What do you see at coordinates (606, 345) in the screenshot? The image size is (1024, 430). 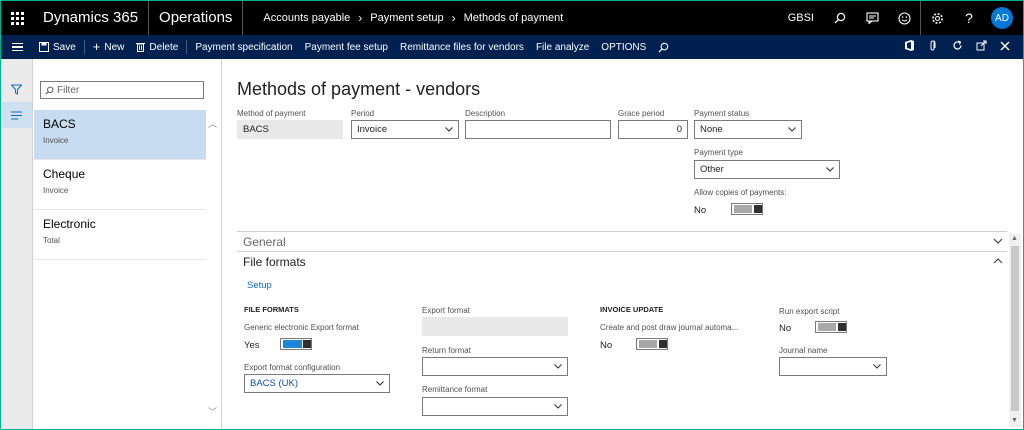 I see `create-post-value: No` at bounding box center [606, 345].